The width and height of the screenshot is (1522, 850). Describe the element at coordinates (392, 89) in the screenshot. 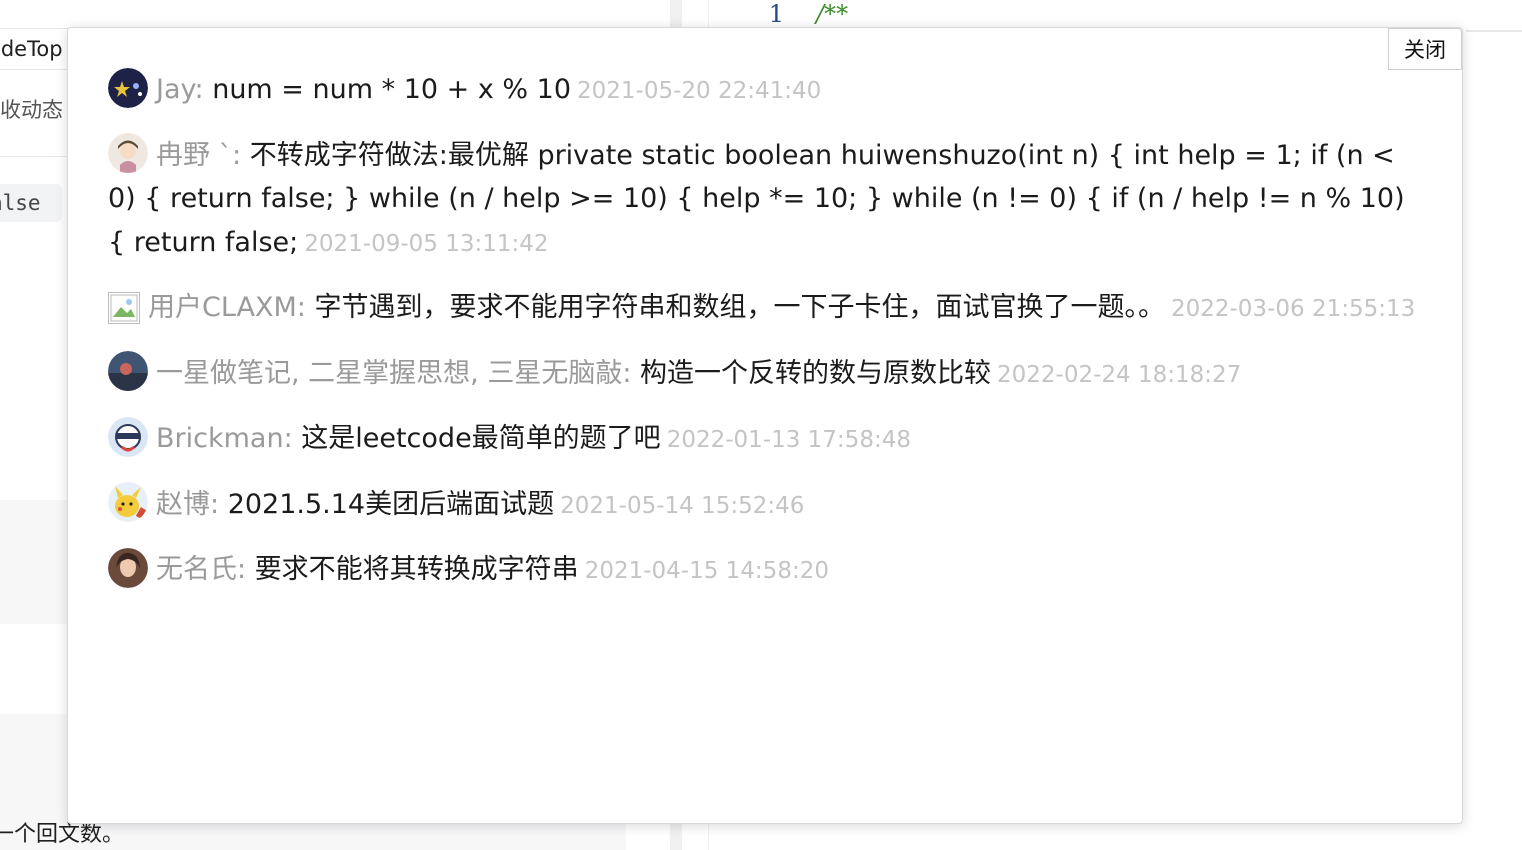

I see `comment-text: num = num * 10 + x % 10` at that location.